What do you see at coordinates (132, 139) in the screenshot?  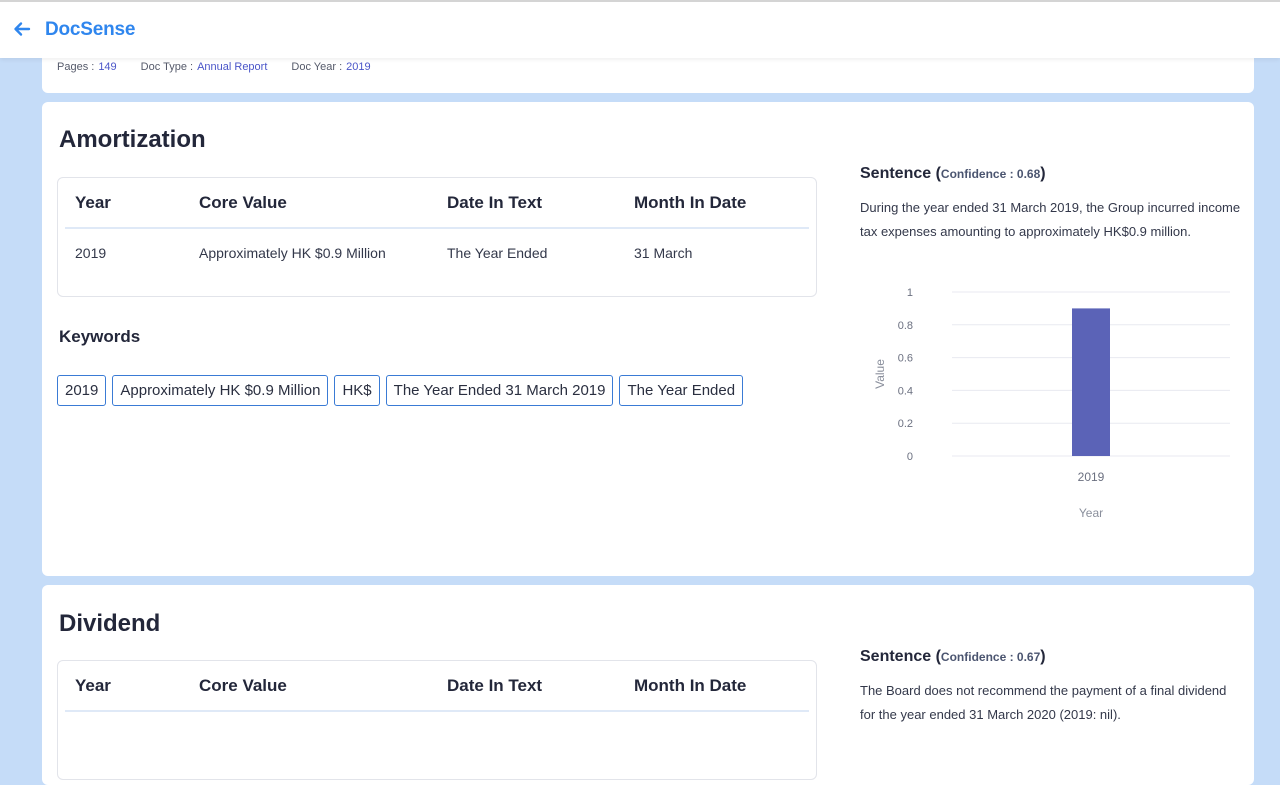 I see `section-title: Amortization` at bounding box center [132, 139].